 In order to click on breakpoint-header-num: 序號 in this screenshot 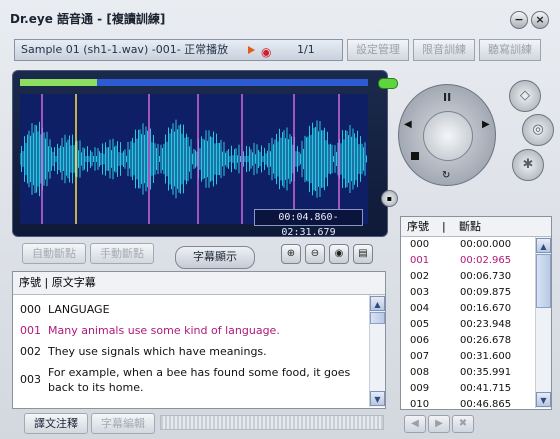, I will do `click(418, 226)`.